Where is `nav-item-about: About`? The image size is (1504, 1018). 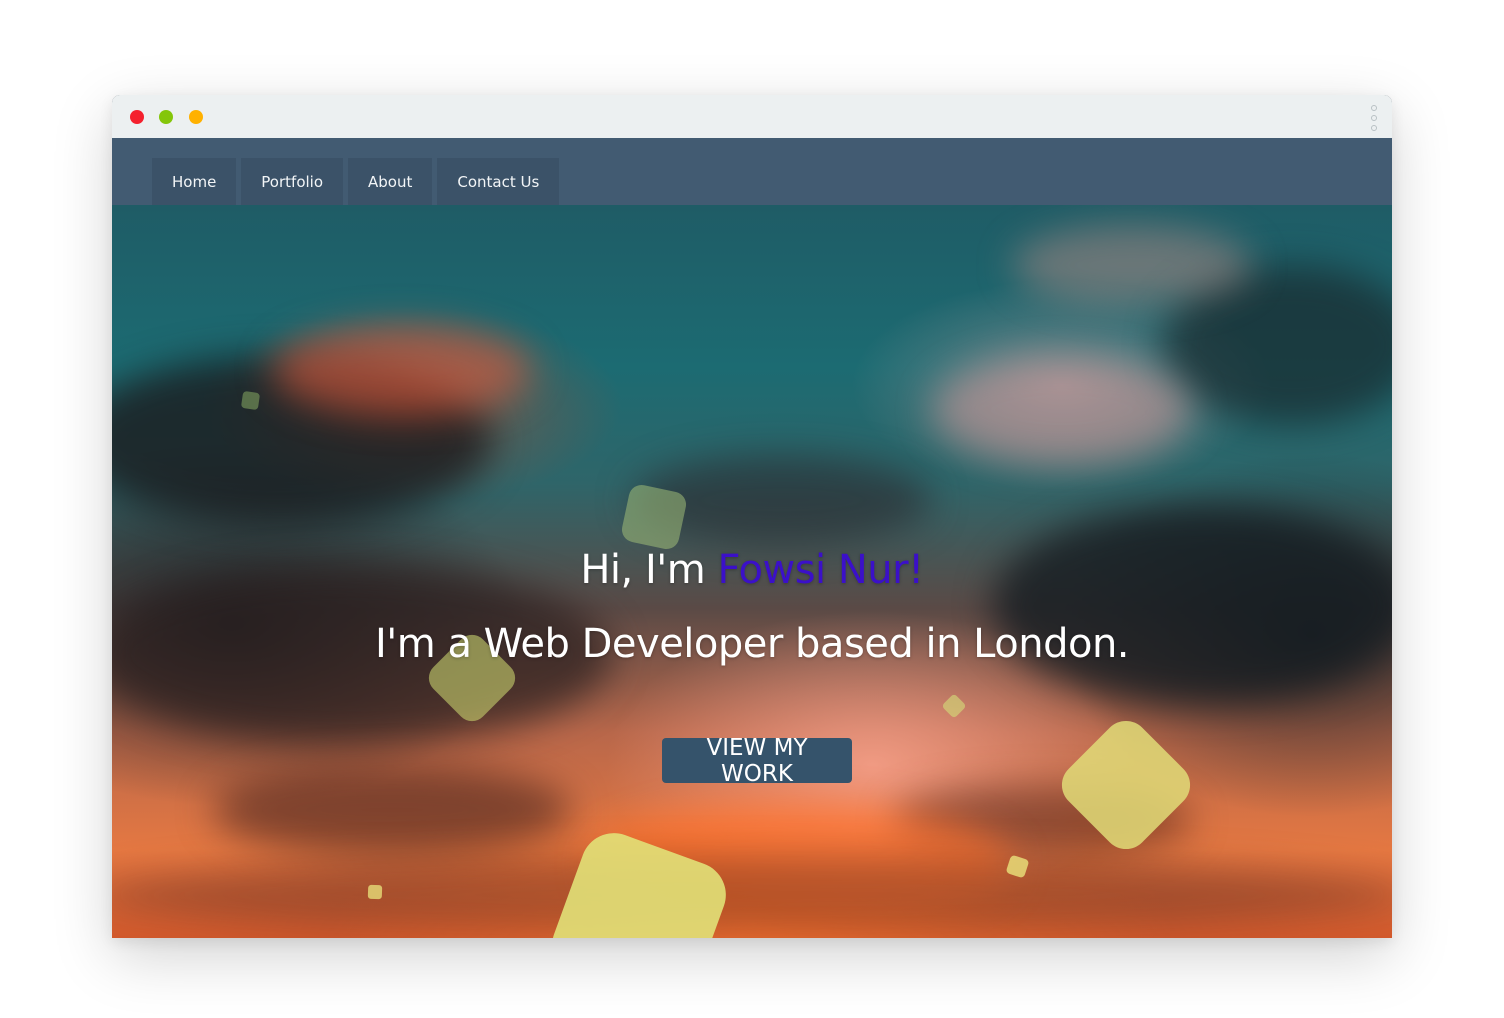 nav-item-about: About is located at coordinates (390, 181).